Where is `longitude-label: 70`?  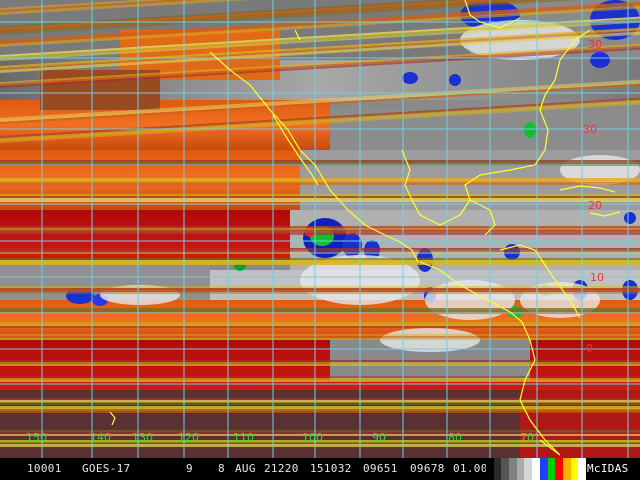
longitude-label: 70 is located at coordinates (527, 437).